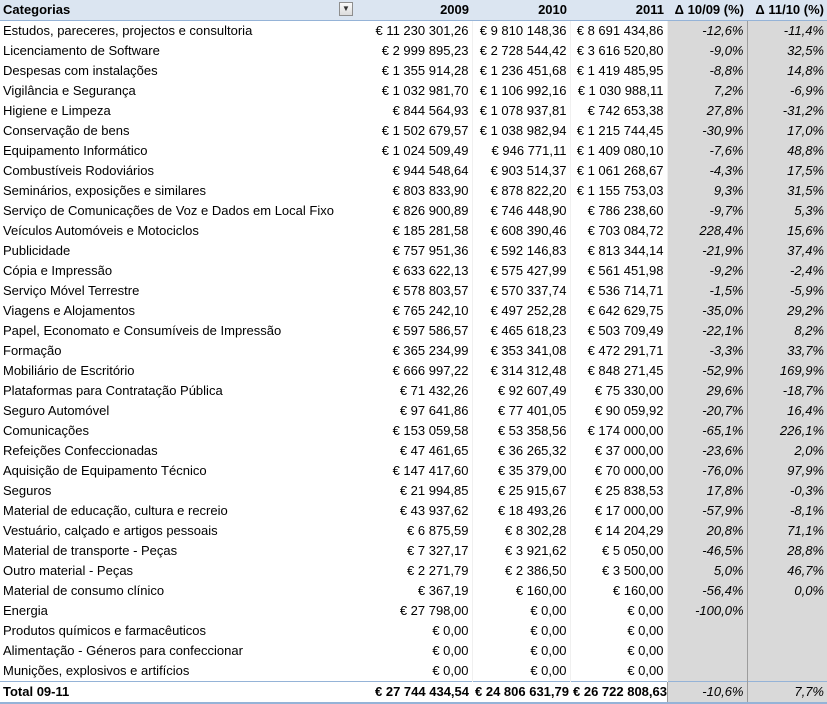  Describe the element at coordinates (786, 451) in the screenshot. I see `delta-11-10-cell: 2,0%` at that location.